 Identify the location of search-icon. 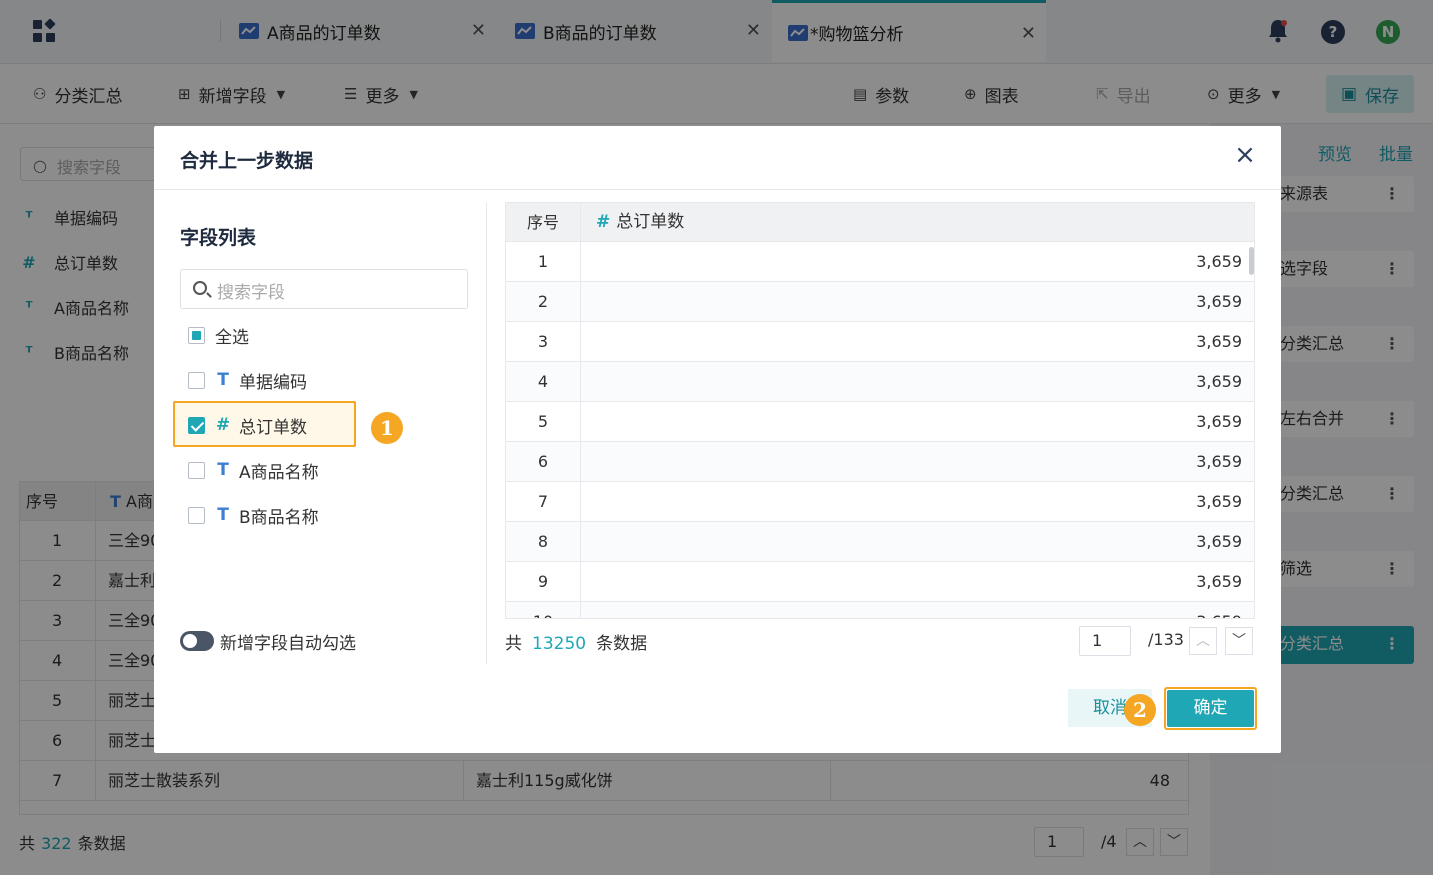
(200, 288).